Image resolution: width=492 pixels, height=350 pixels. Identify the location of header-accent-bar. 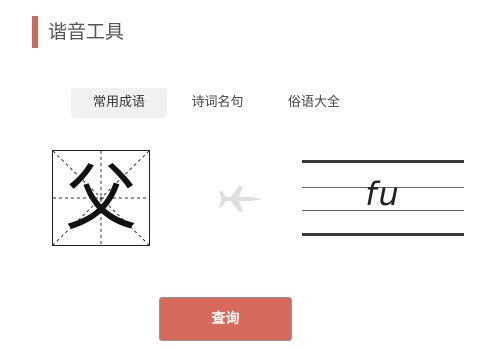
(35, 32).